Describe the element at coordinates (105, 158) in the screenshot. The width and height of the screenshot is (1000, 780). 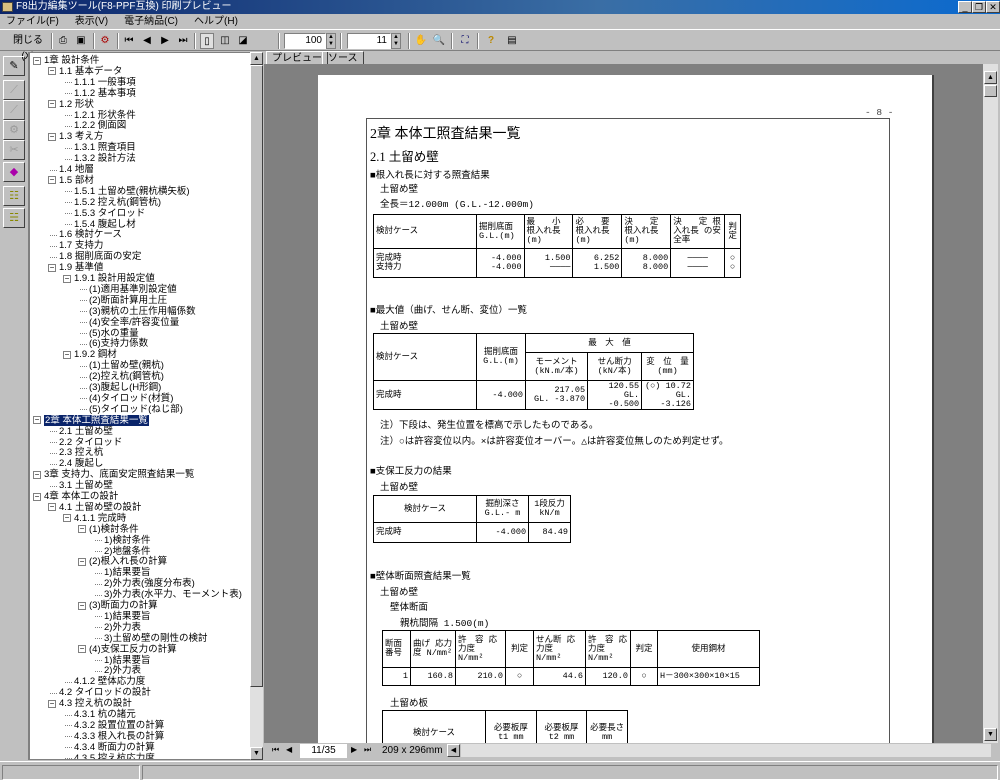
I see `tree-item: 1.3.2 設計方法` at that location.